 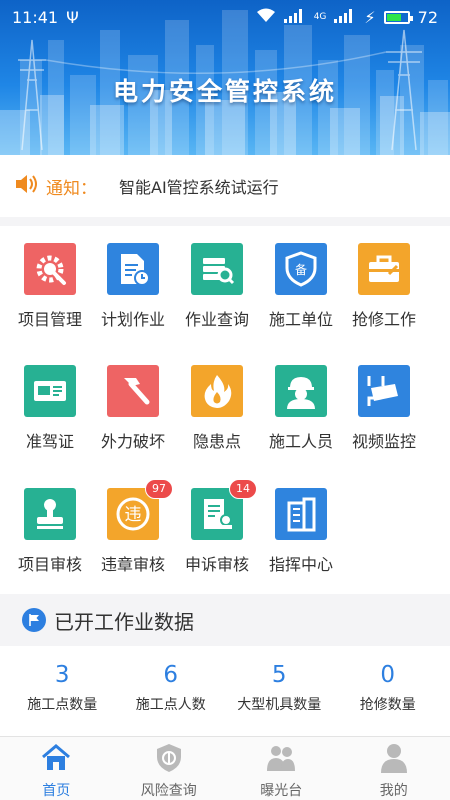 I want to click on grid-item: 外力破坏, so click(x=133, y=408).